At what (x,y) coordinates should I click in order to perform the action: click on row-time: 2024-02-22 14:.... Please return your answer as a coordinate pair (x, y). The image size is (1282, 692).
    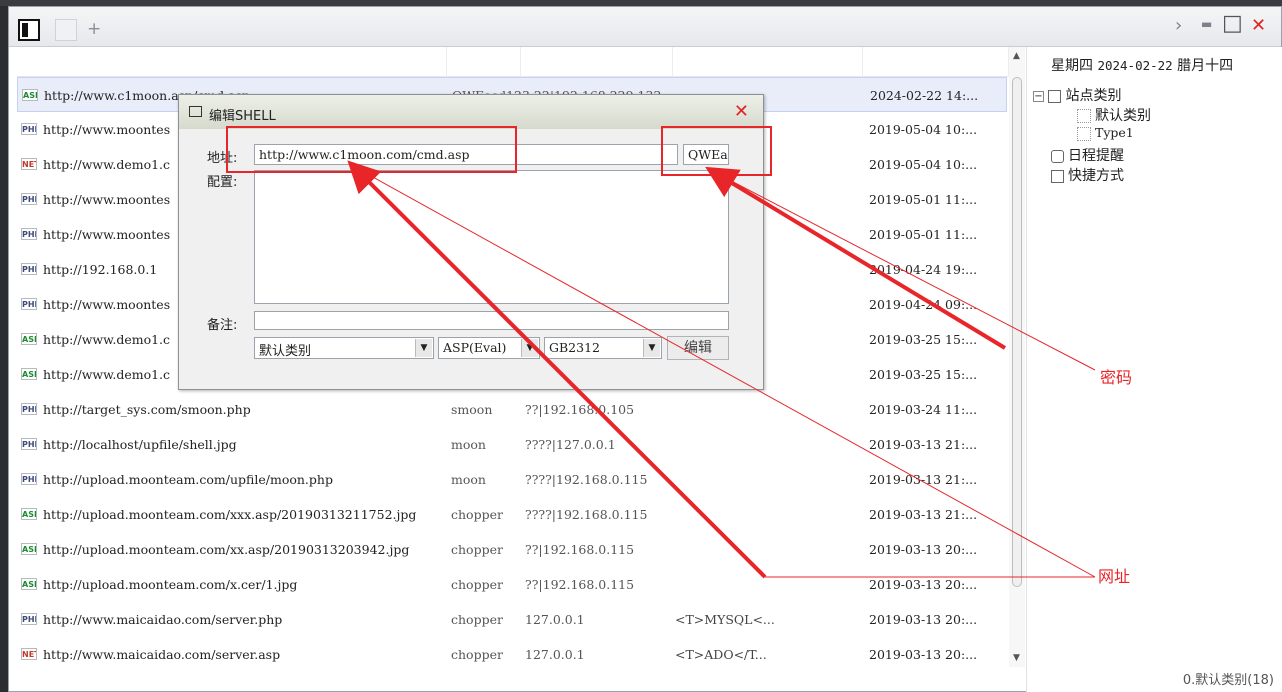
    Looking at the image, I should click on (924, 95).